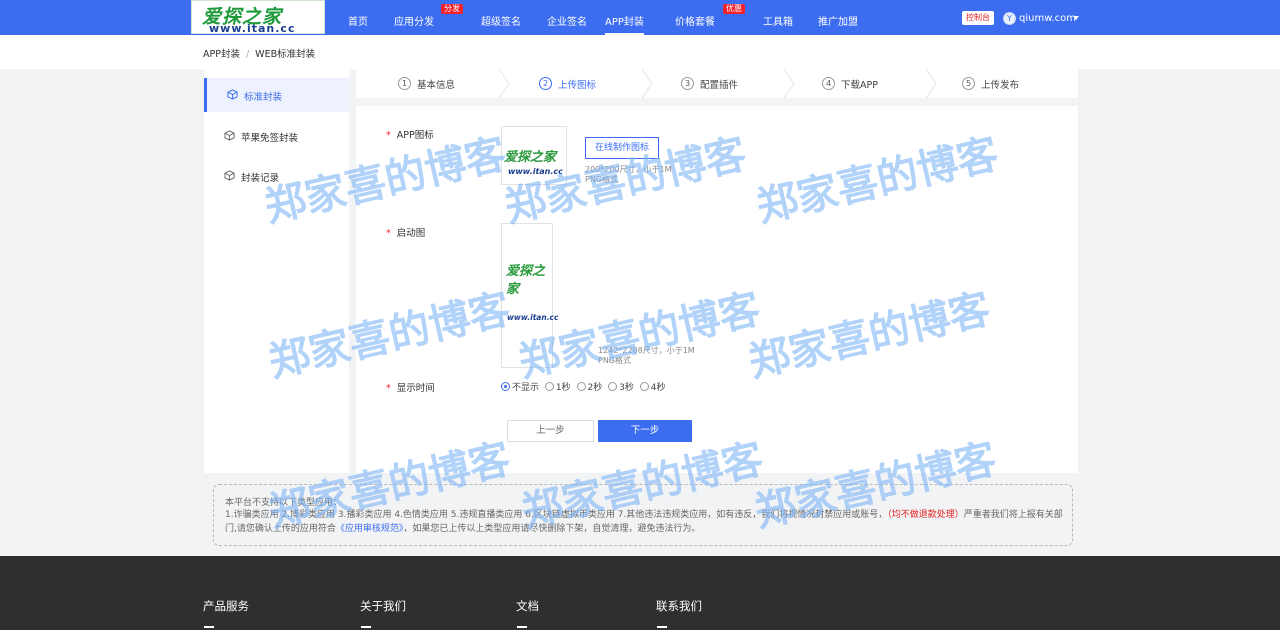  I want to click on splash-preview-logo: 爱探之家, so click(526, 280).